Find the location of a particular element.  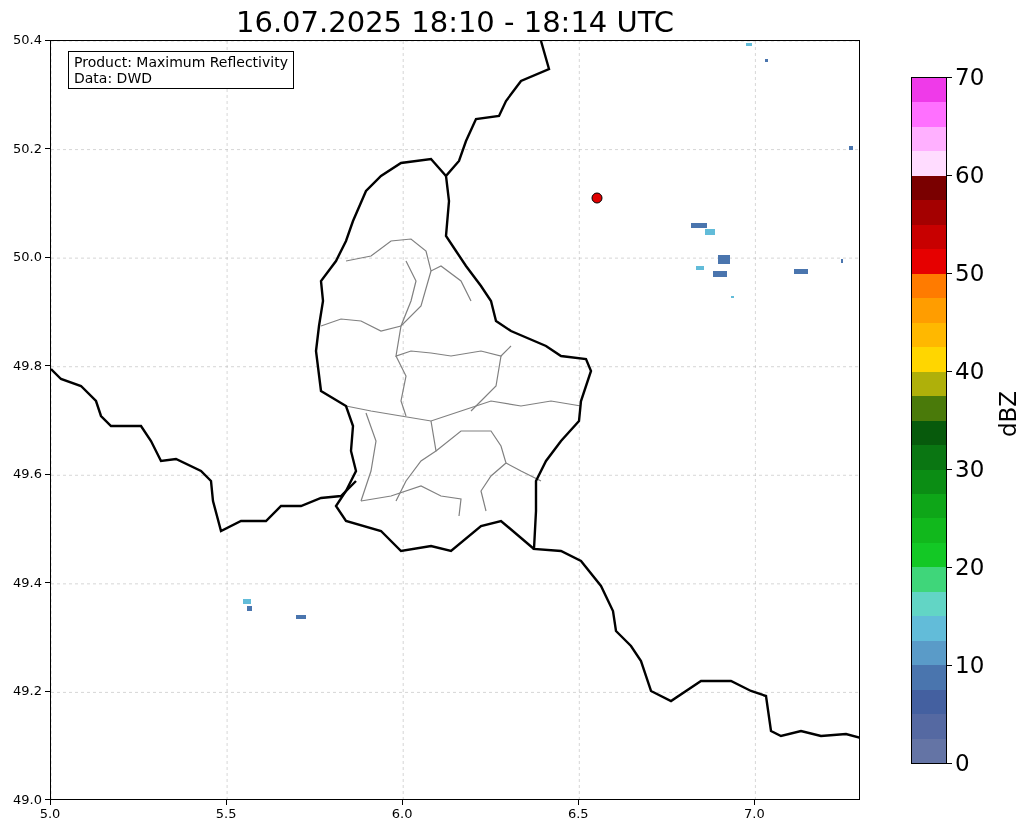

colorbar-tick-label: 40 is located at coordinates (970, 371).